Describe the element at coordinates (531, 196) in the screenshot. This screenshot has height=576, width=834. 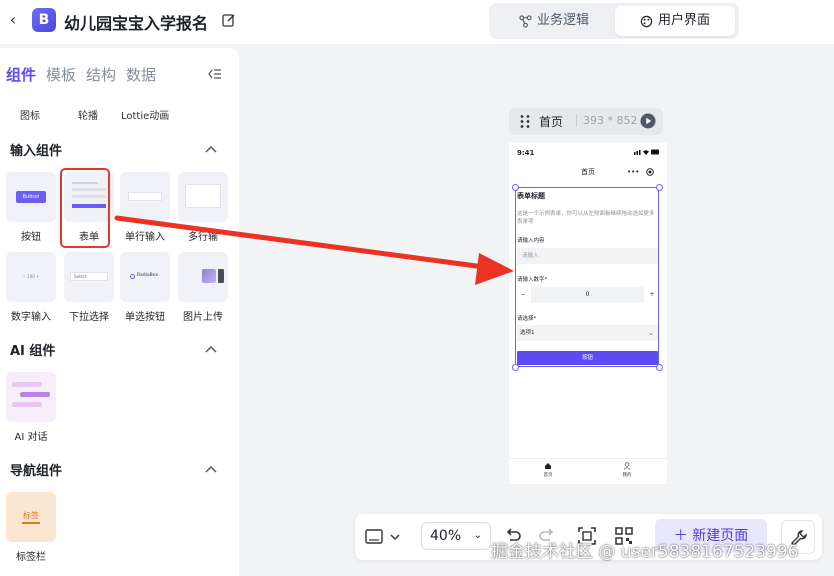
I see `form-title: 表单标题` at that location.